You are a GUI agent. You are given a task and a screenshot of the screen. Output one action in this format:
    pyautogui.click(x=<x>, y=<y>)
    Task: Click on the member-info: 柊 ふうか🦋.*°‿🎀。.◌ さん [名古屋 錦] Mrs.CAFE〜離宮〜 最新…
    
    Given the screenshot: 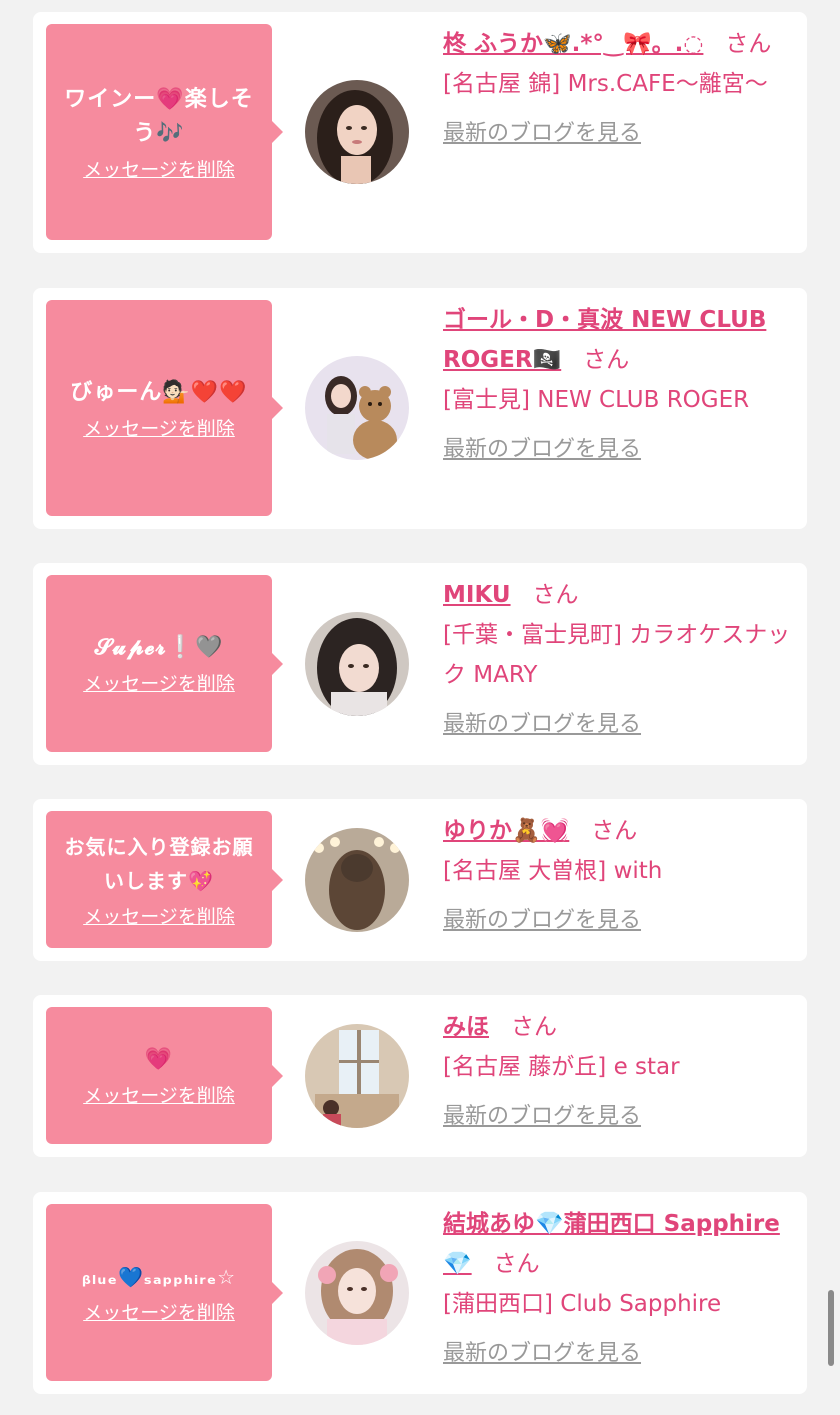 What is the action you would take?
    pyautogui.click(x=618, y=87)
    